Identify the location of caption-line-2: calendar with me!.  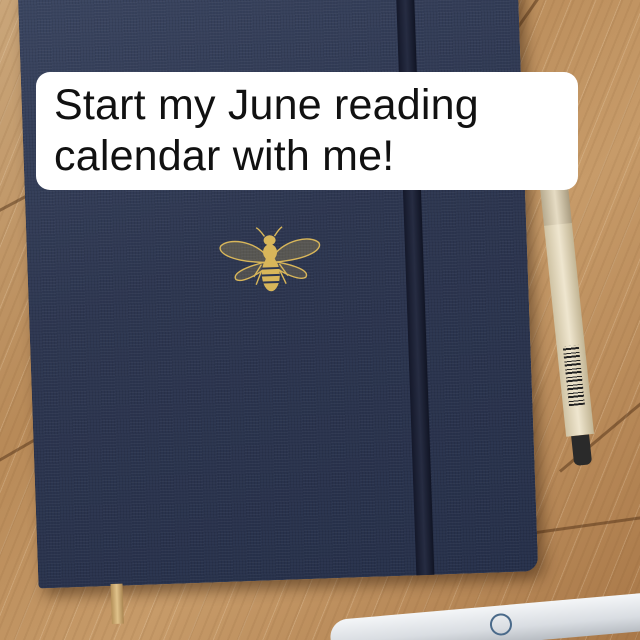
(224, 156).